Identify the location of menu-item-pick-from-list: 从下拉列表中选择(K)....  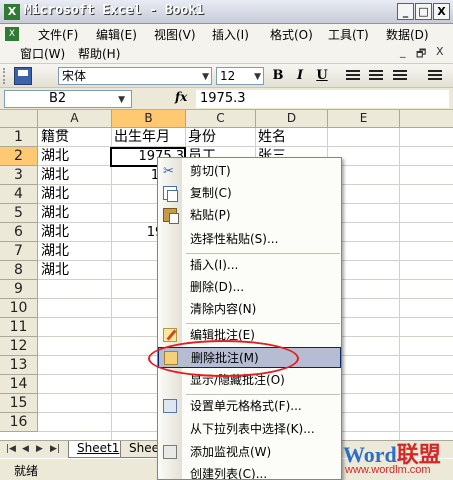
(249, 429).